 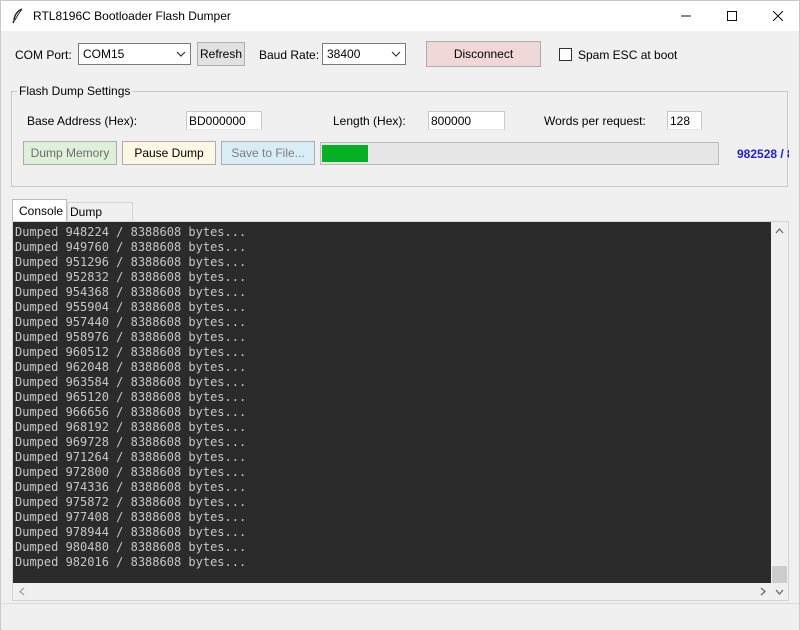 I want to click on scroll-thumb, so click(x=779, y=574).